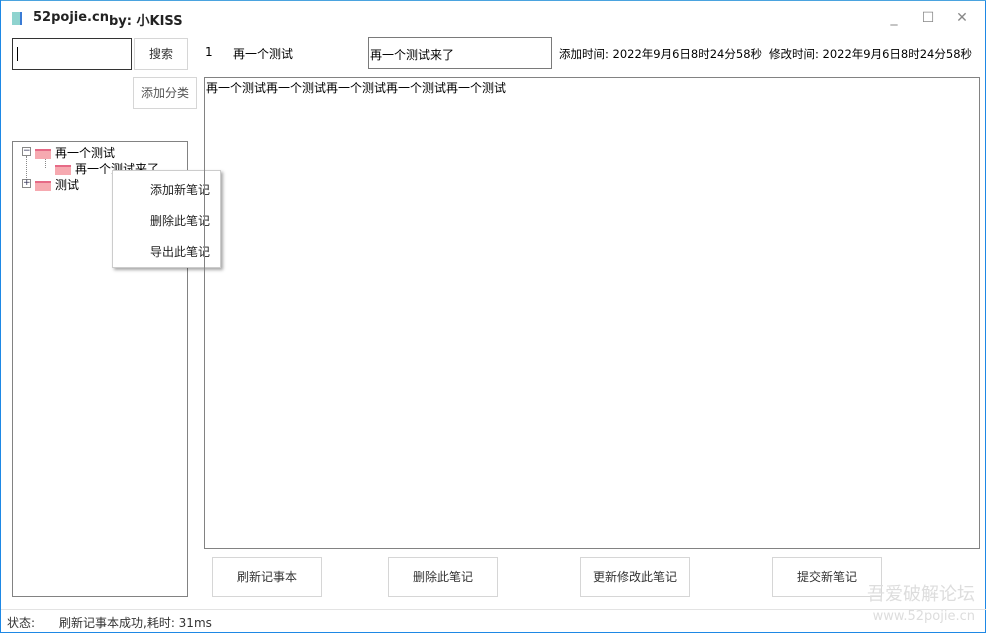 This screenshot has width=986, height=633. What do you see at coordinates (26, 151) in the screenshot?
I see `collapse-icon: −` at bounding box center [26, 151].